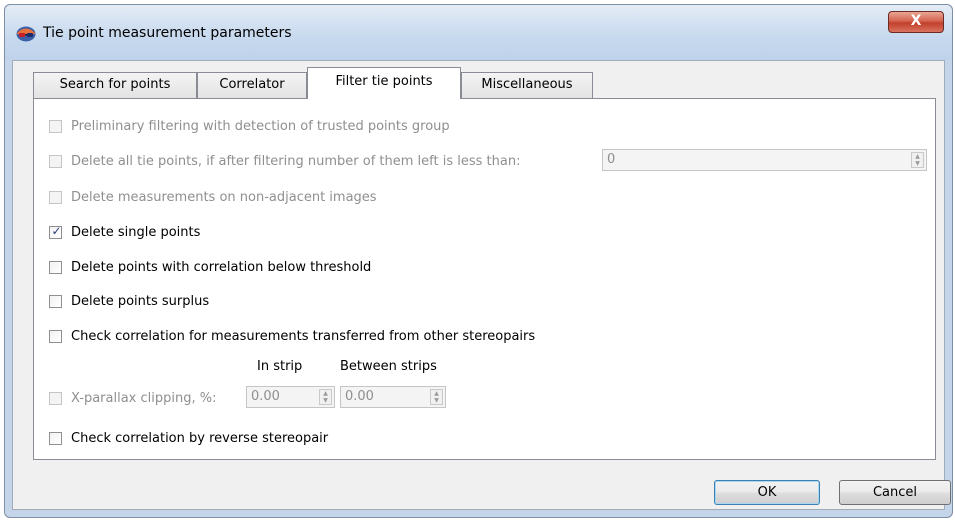  I want to click on between-strips-spin-arrows: ▲ ▼, so click(436, 397).